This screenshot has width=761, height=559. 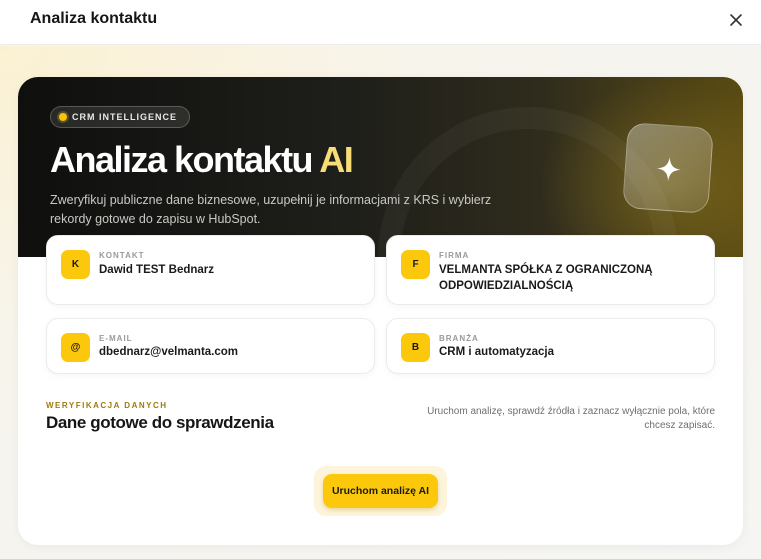 I want to click on pill-label: CRM INTELLIGENCE, so click(x=124, y=117).